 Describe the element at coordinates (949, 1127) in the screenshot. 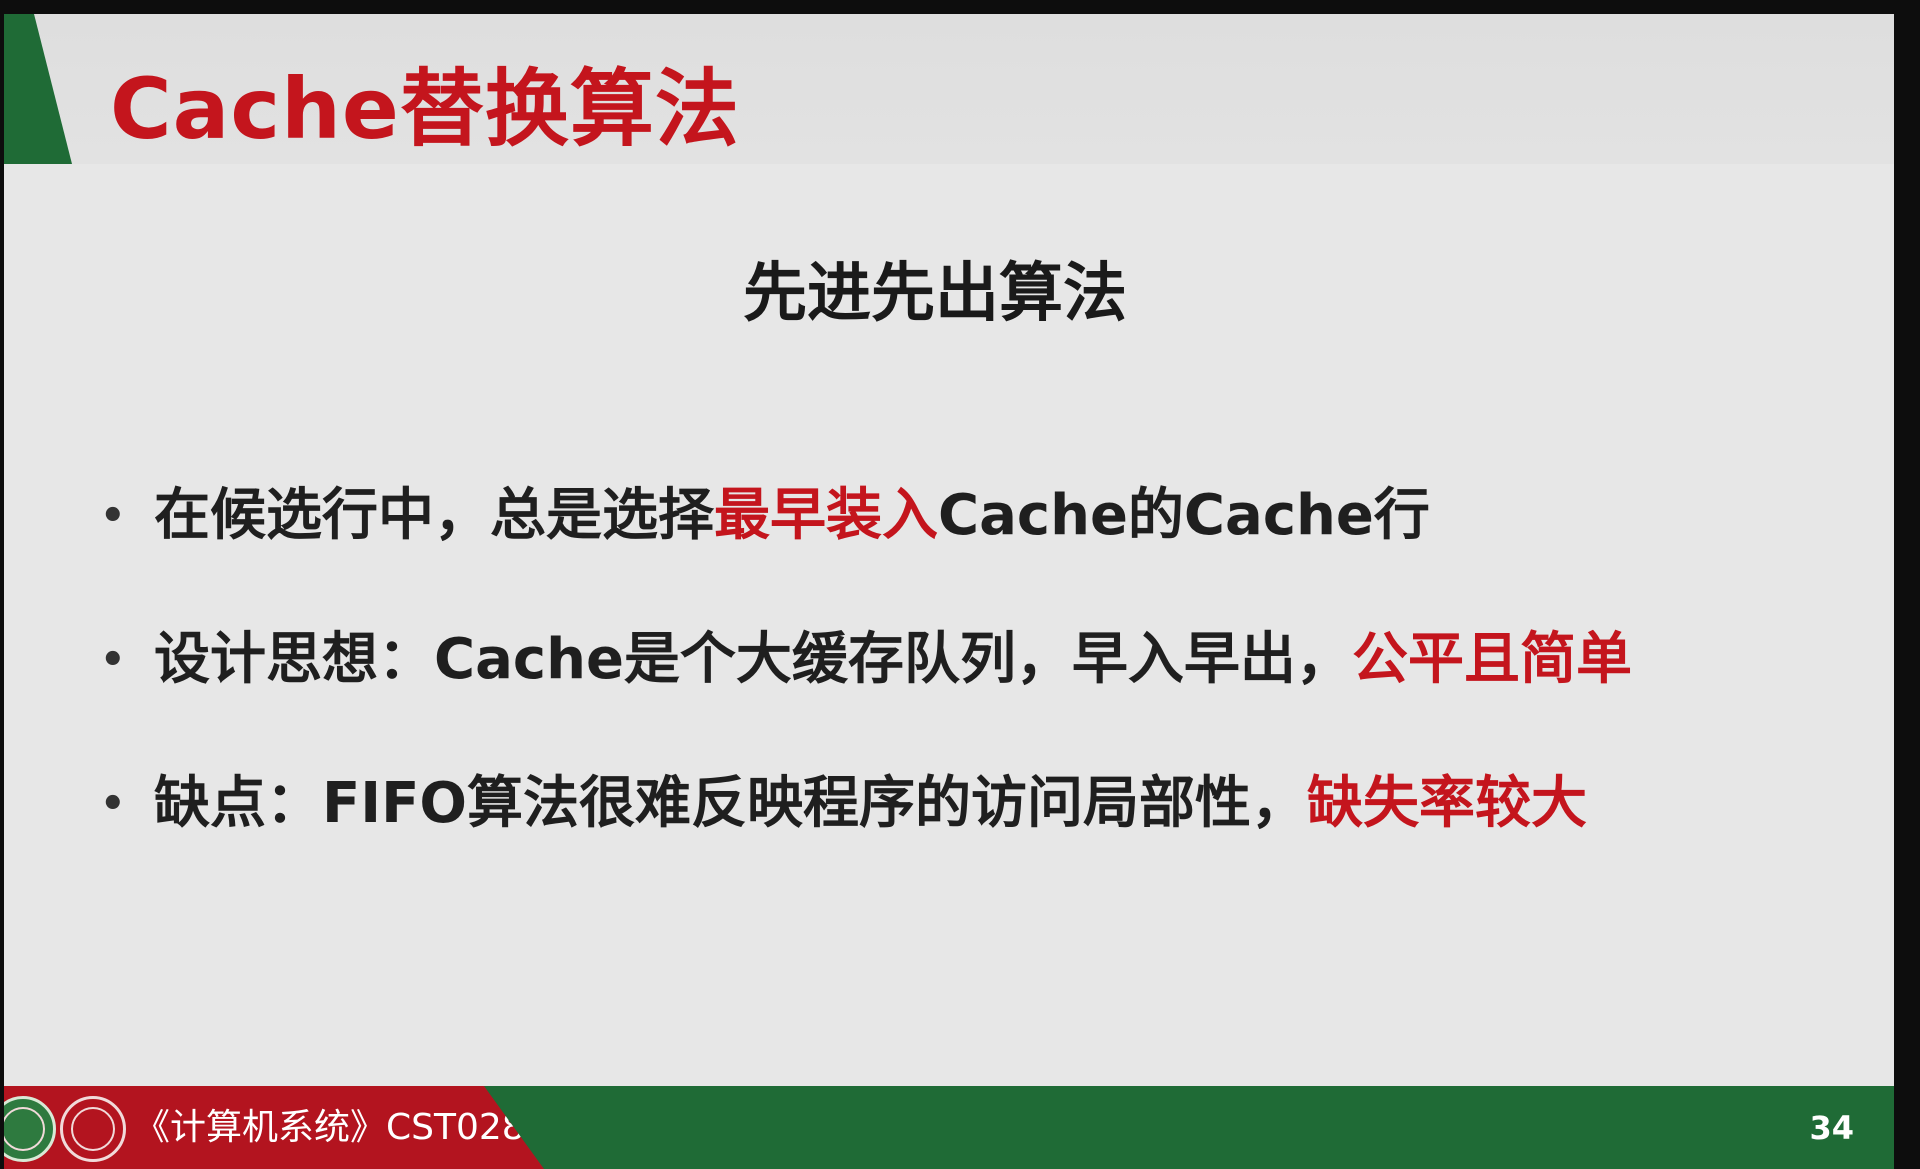

I see `slide-footer: 《计算机系统》CST028 34` at that location.